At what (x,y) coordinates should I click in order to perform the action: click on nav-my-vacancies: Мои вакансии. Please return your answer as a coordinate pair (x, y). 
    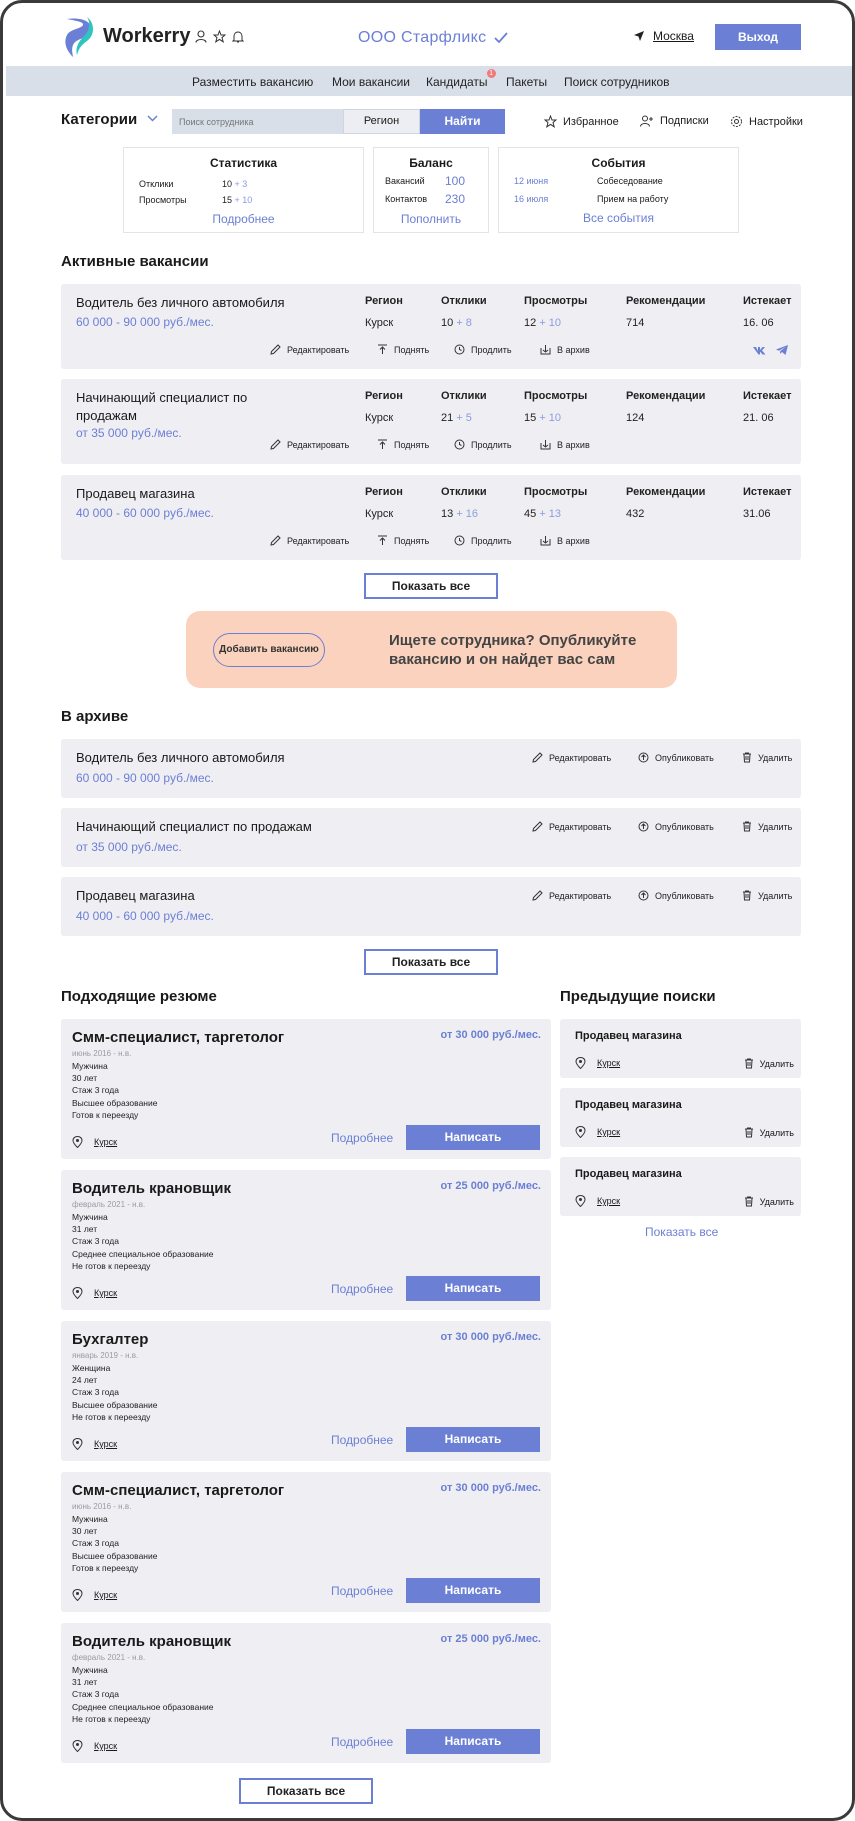
    Looking at the image, I should click on (371, 82).